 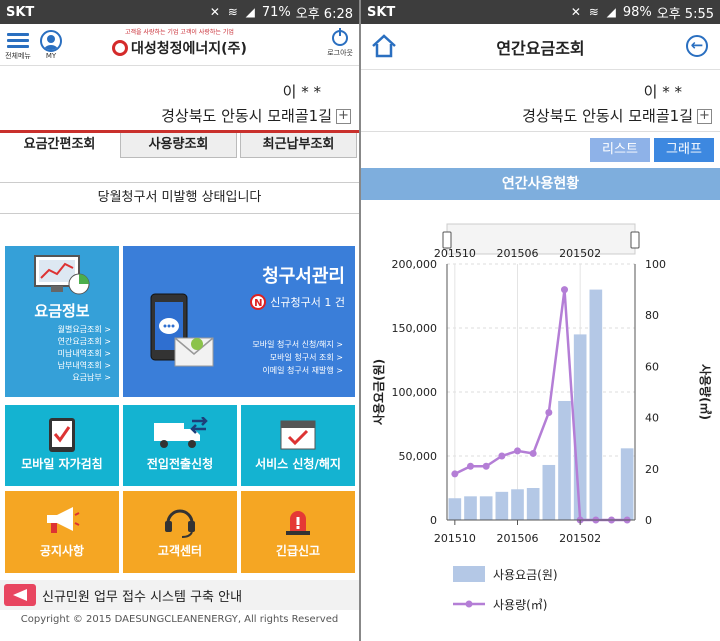 What do you see at coordinates (18, 40) in the screenshot?
I see `hamburger-icon` at bounding box center [18, 40].